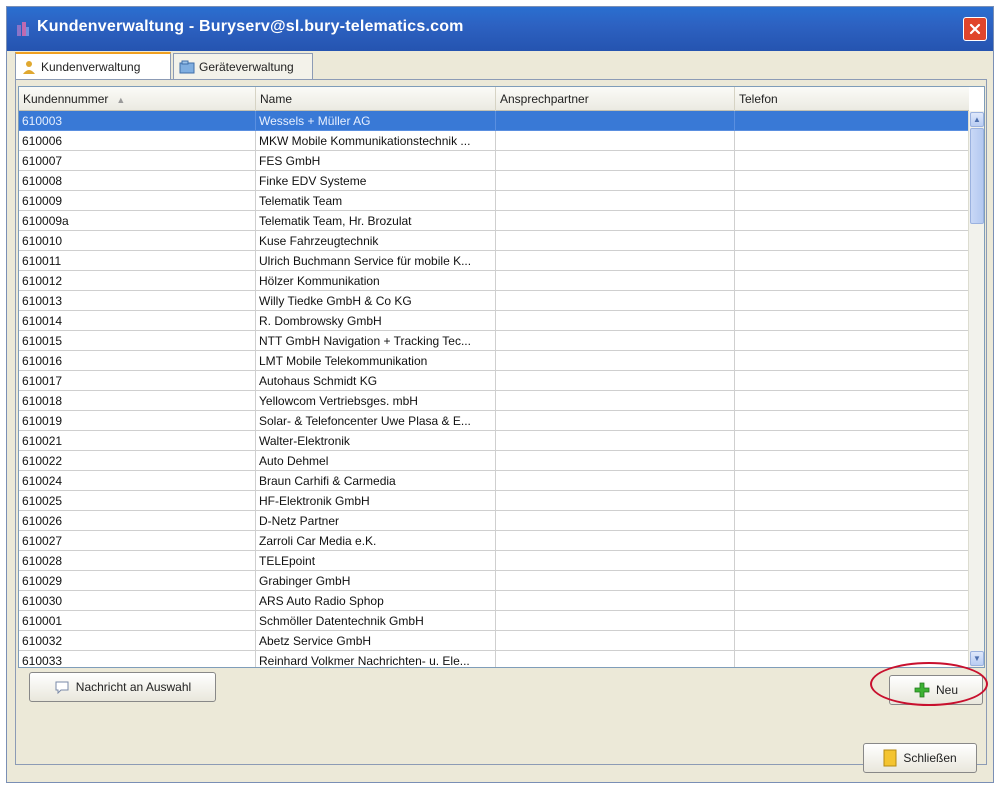 The width and height of the screenshot is (1000, 789). Describe the element at coordinates (137, 221) in the screenshot. I see `cell-kundennummer: 610009a` at that location.